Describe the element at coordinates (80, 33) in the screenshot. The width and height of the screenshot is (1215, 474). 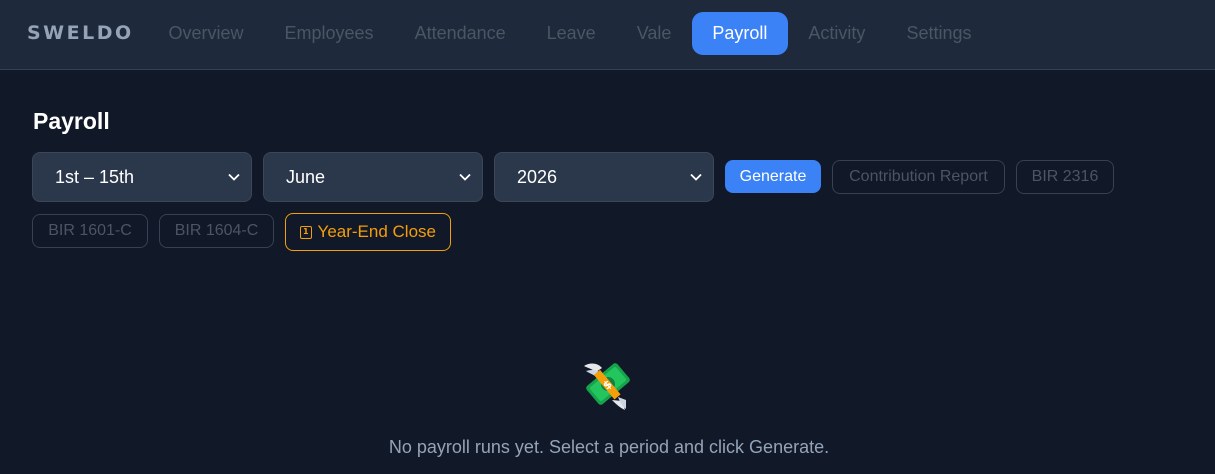
I see `brand-logo: SWELDO` at that location.